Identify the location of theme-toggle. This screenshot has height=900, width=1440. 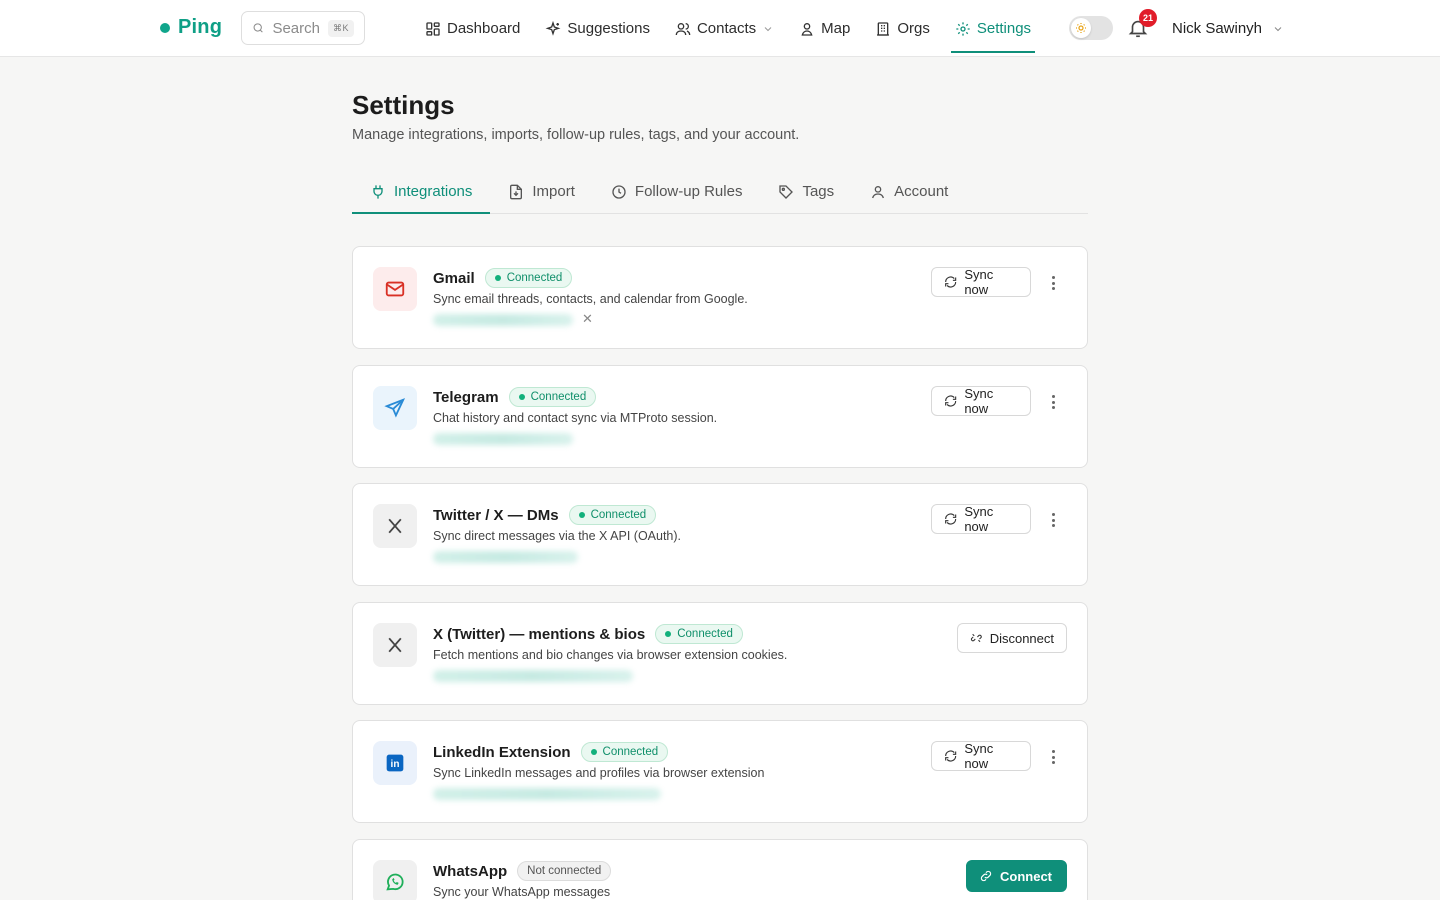
(1091, 28).